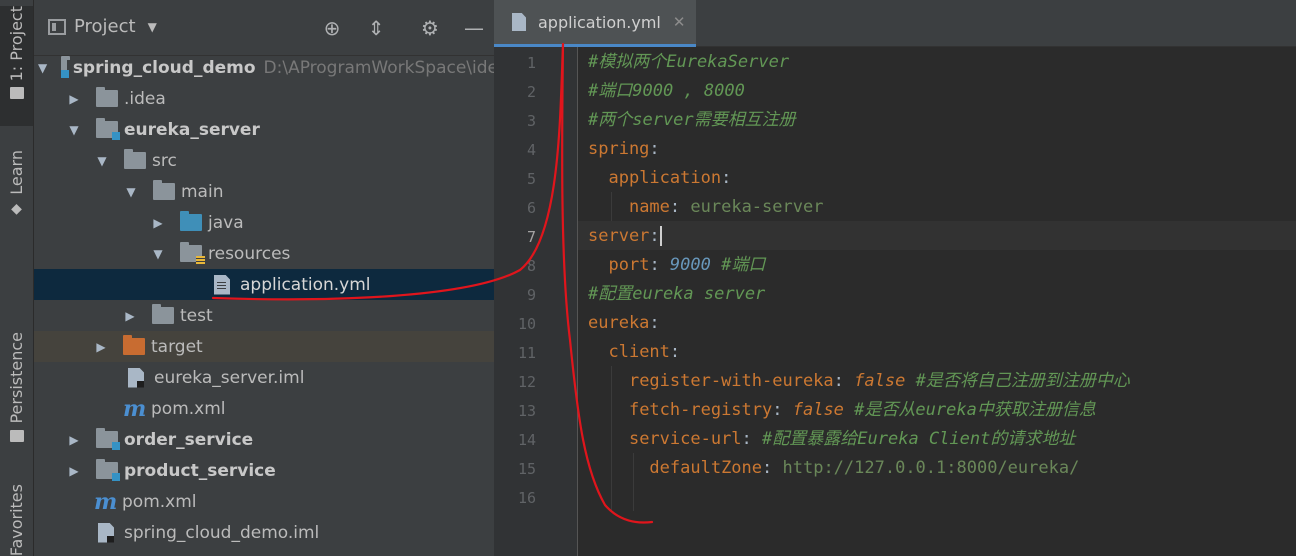 The width and height of the screenshot is (1296, 556). I want to click on tree-item-product-service: ▶ product_service, so click(264, 470).